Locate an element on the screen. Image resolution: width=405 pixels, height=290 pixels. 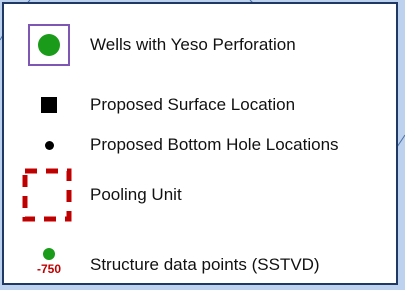
legend-item-wells: Wells with Yeso Perforation is located at coordinates (200, 45).